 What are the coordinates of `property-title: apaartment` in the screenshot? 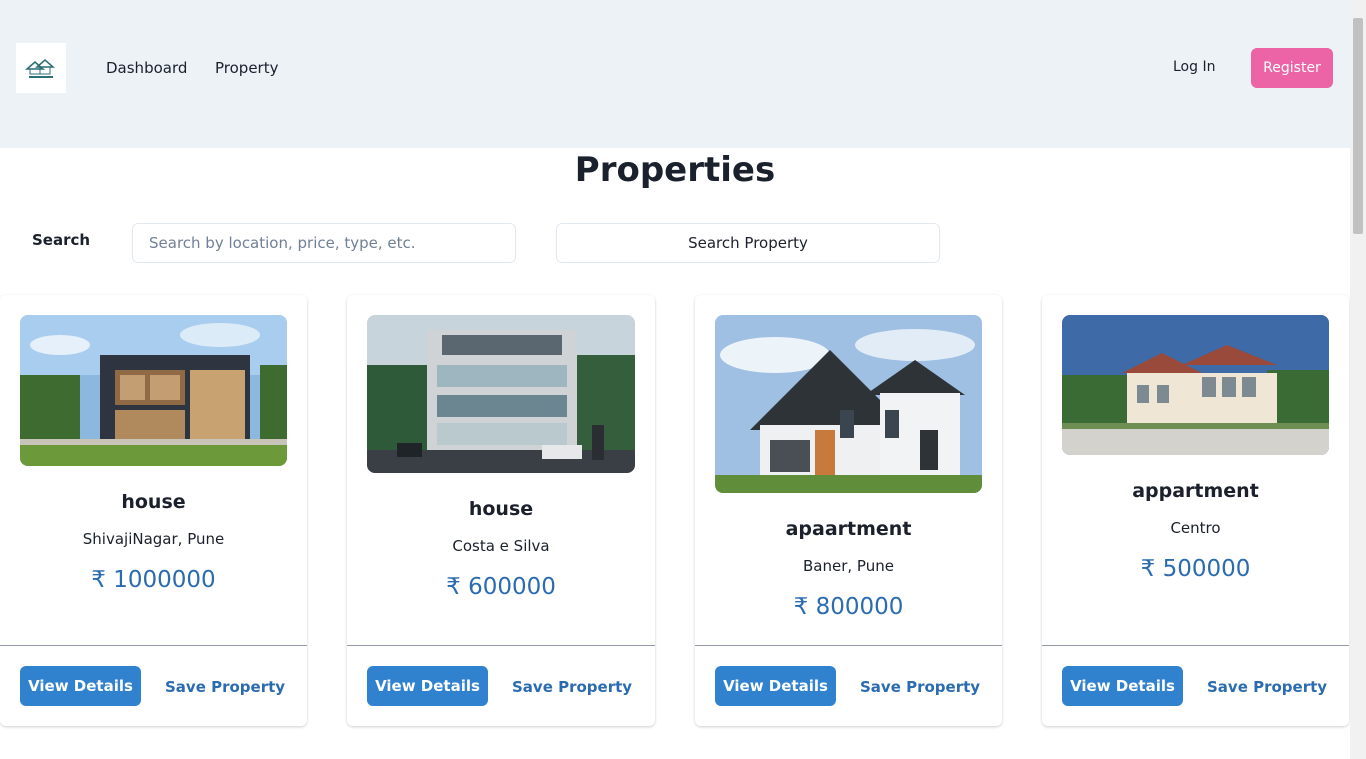 It's located at (848, 529).